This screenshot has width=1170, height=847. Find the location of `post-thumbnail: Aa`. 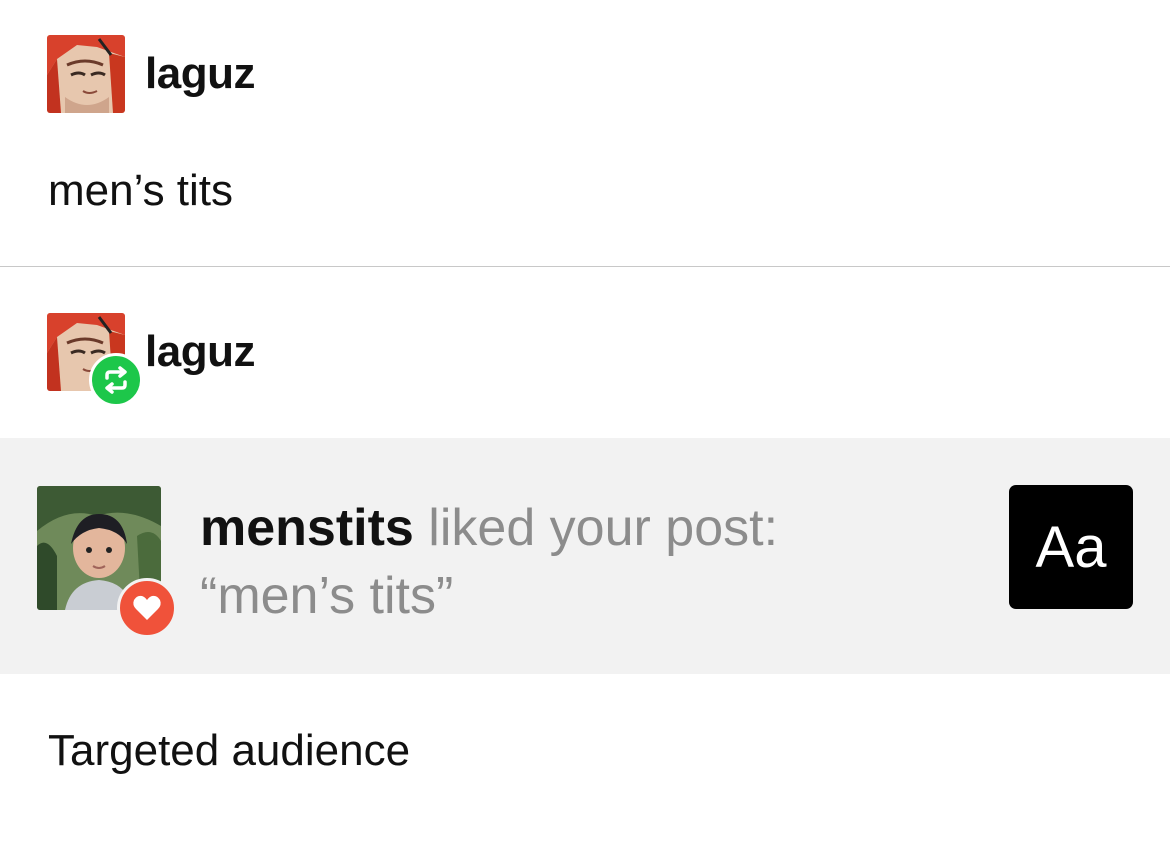

post-thumbnail: Aa is located at coordinates (1071, 547).